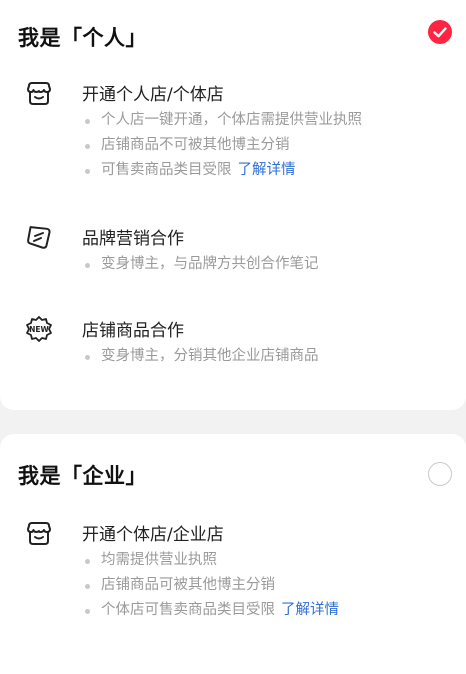 This screenshot has width=466, height=674. I want to click on feature-bullet-list: 变身博主，分销其他企业店铺商品, so click(200, 356).